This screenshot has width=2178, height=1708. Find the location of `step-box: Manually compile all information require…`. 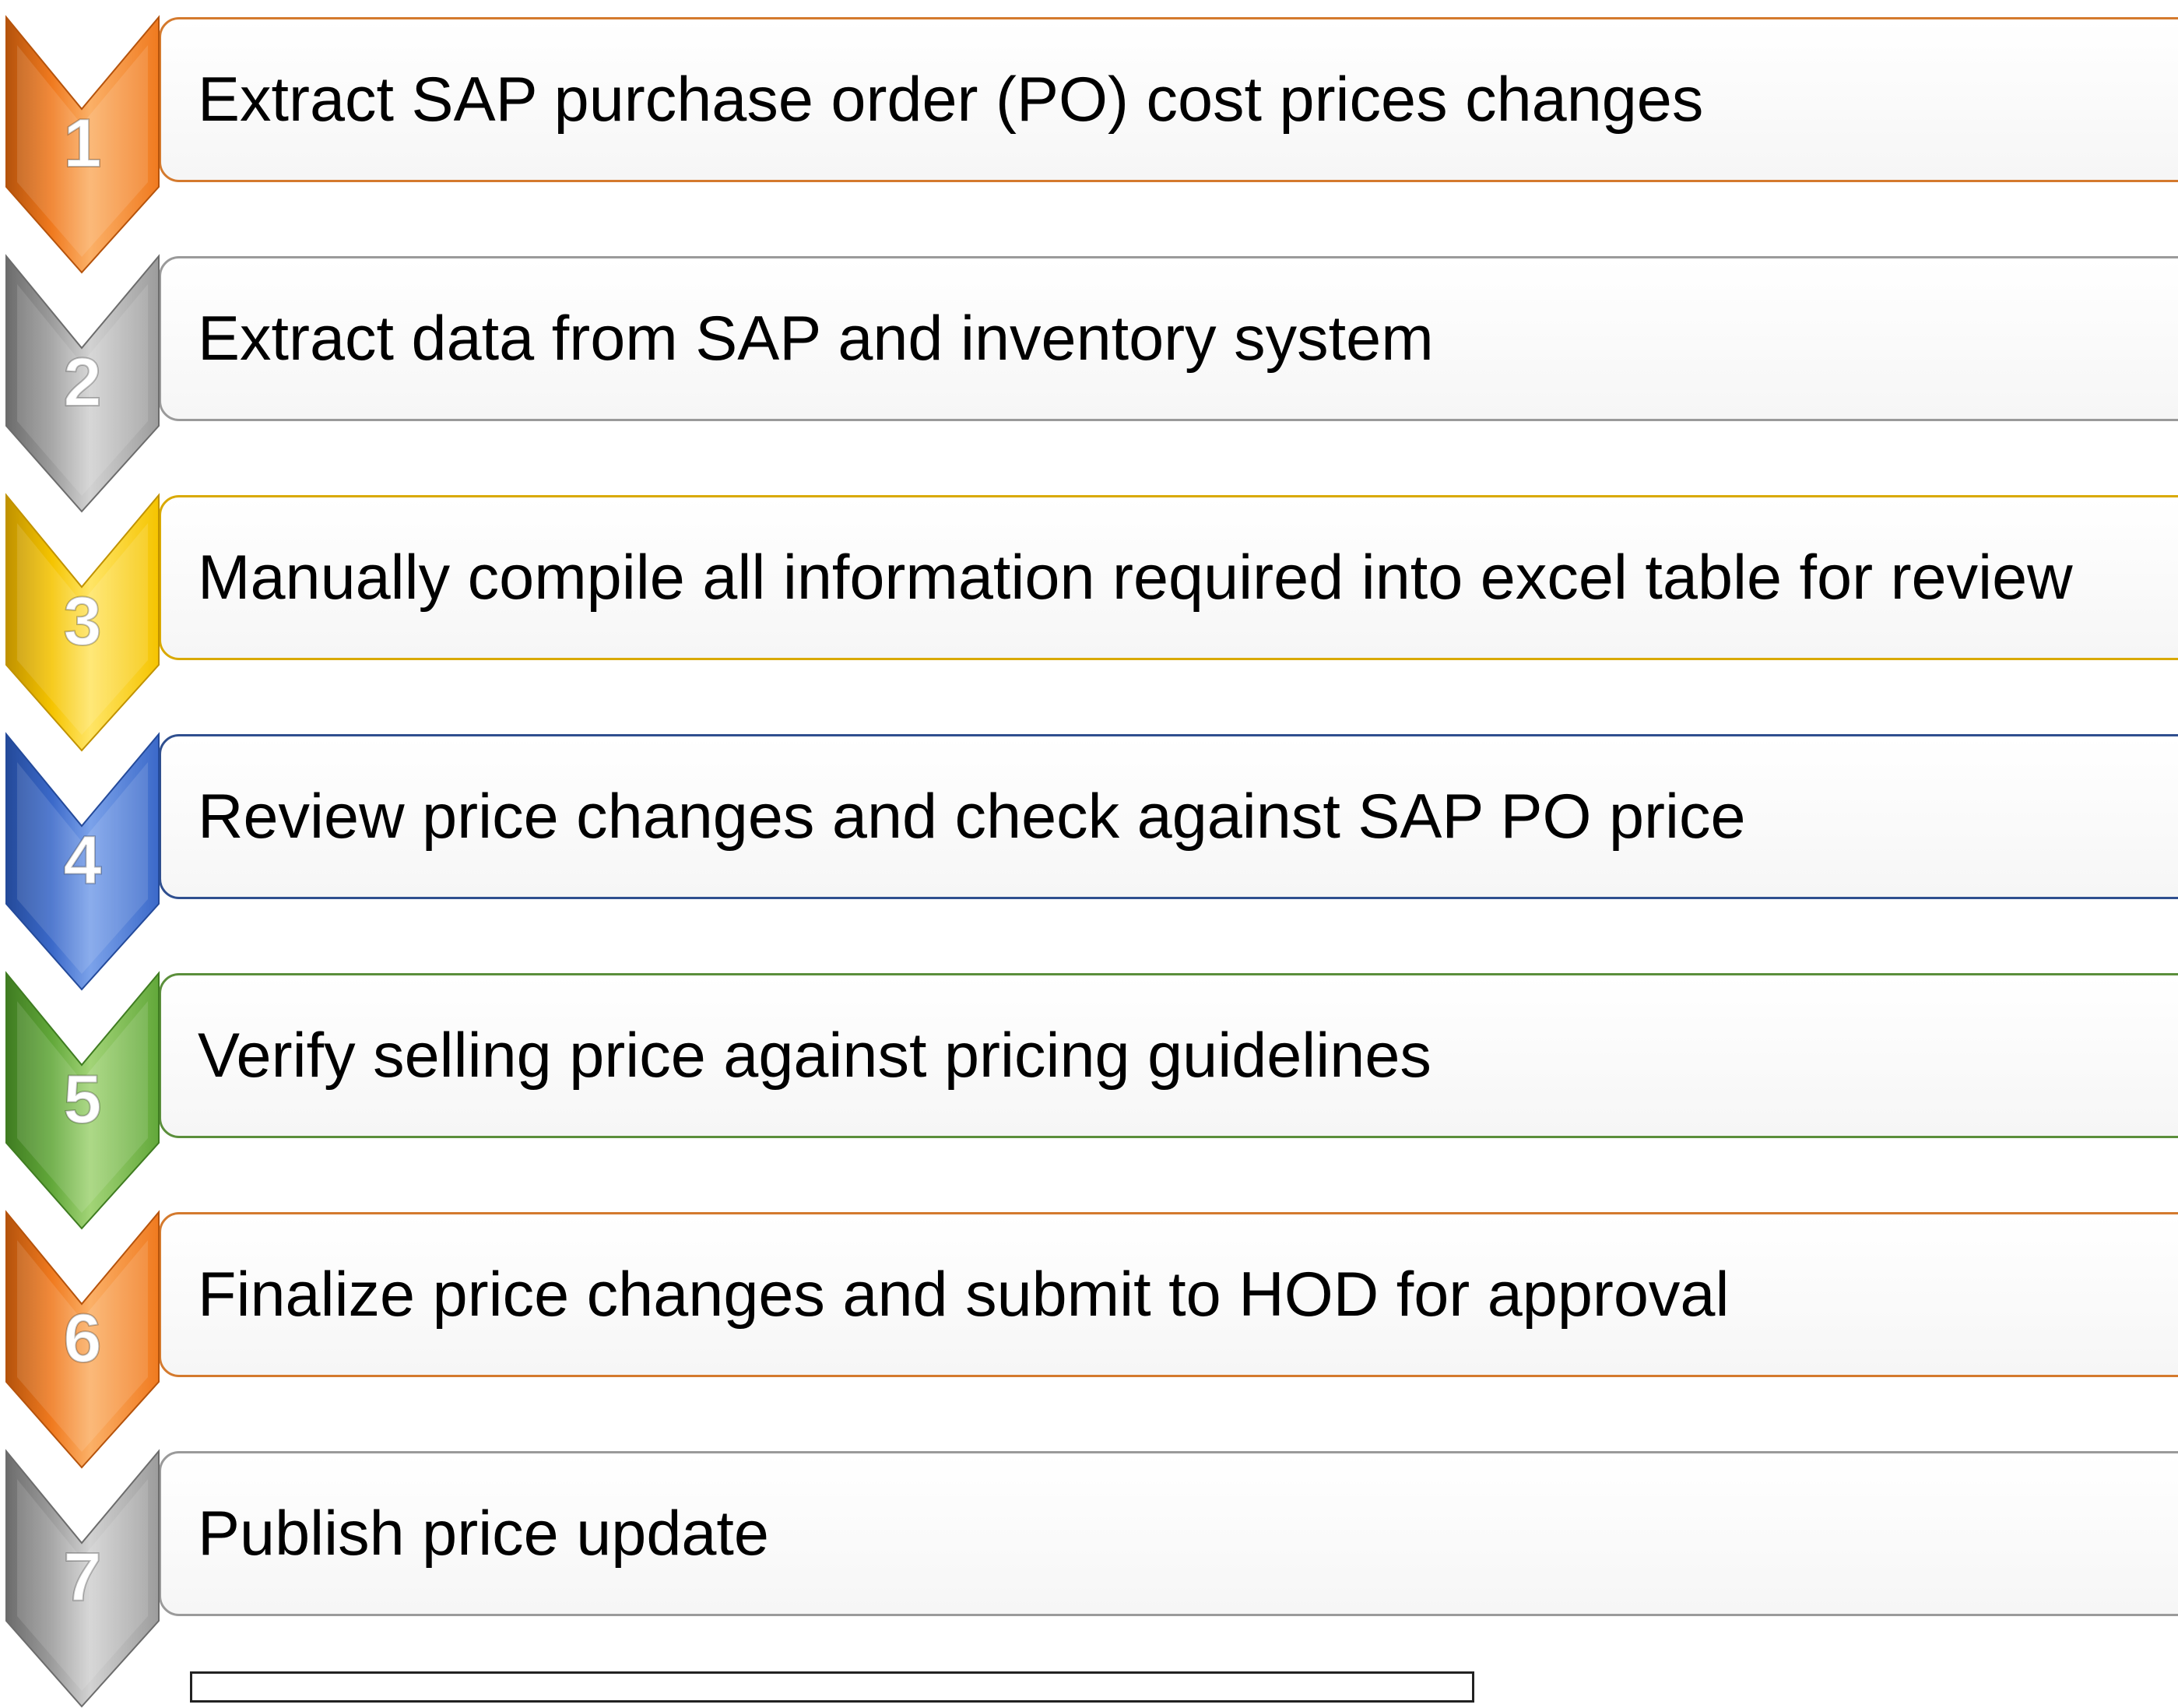

step-box: Manually compile all information require… is located at coordinates (1168, 577).